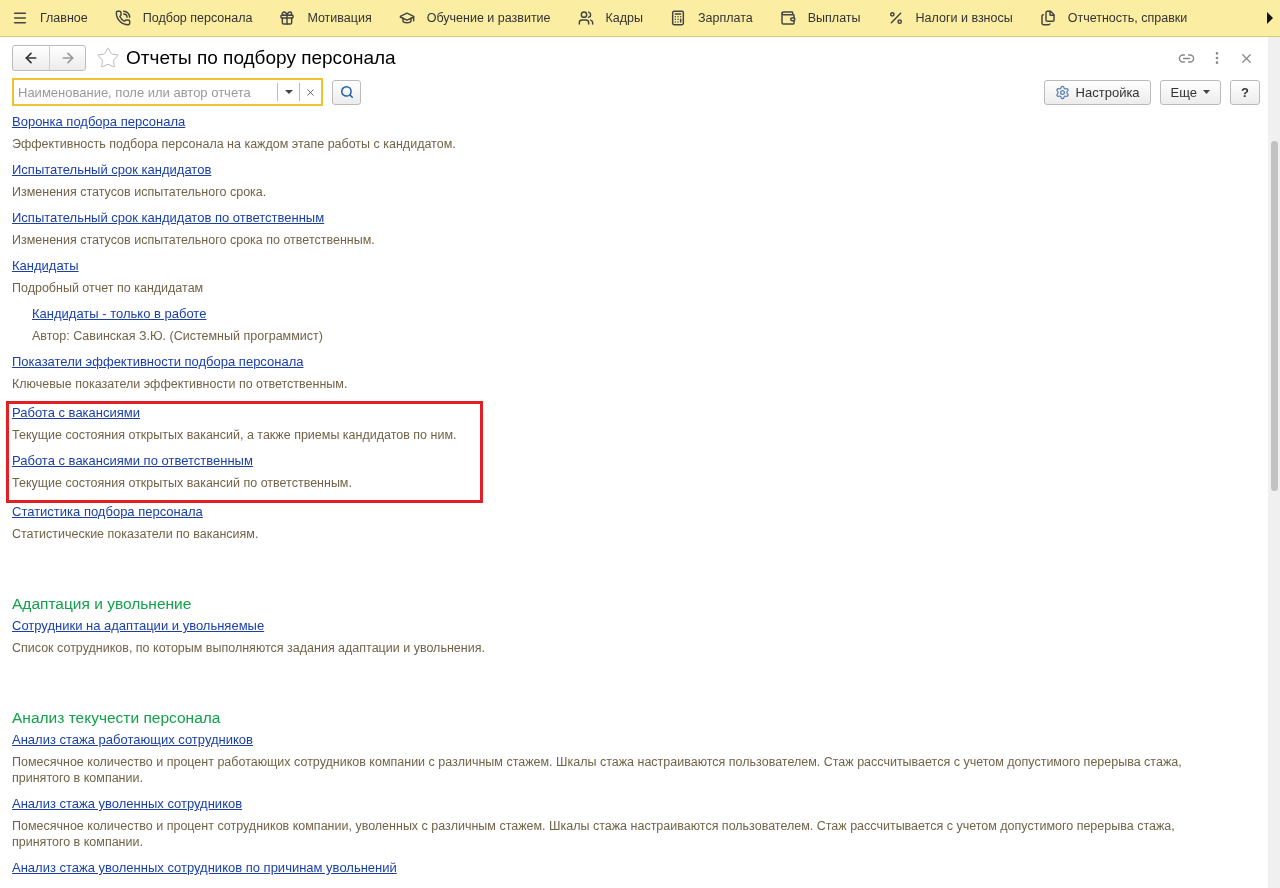  Describe the element at coordinates (1047, 18) in the screenshot. I see `documents-icon` at that location.